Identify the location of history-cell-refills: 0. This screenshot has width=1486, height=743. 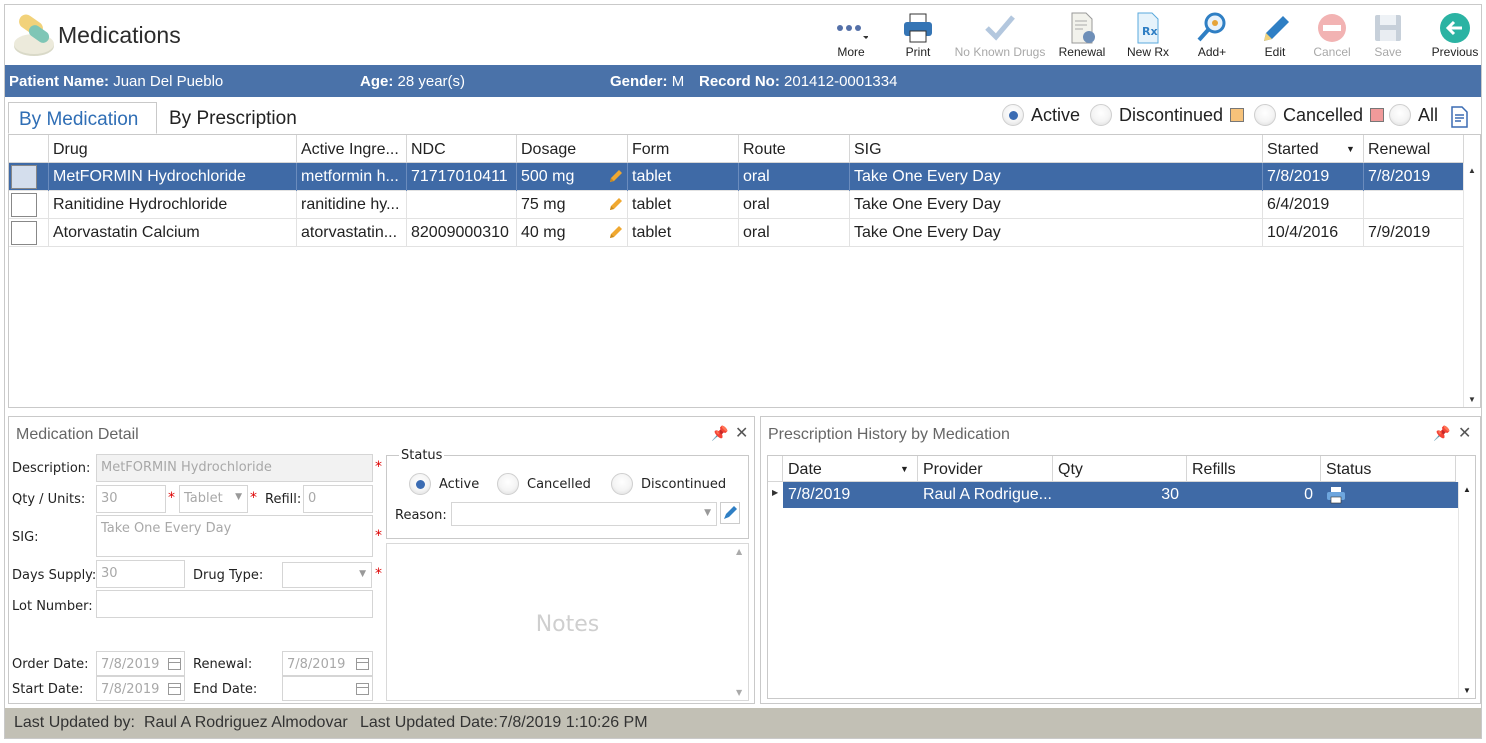
(1308, 494).